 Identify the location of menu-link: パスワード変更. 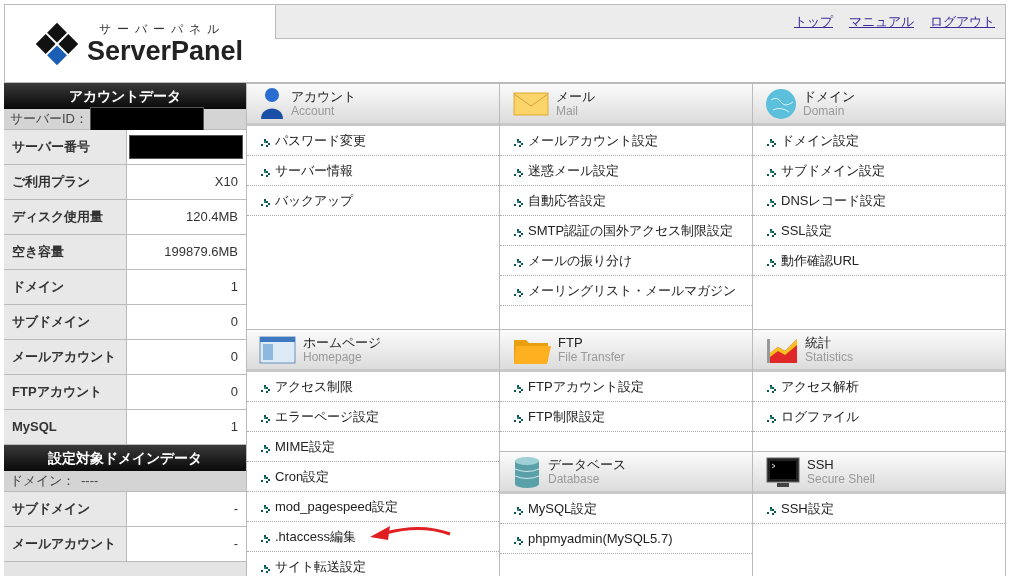
(320, 141).